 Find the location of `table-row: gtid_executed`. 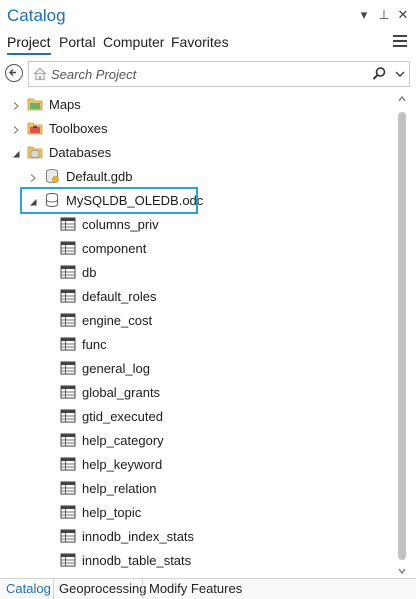

table-row: gtid_executed is located at coordinates (108, 416).